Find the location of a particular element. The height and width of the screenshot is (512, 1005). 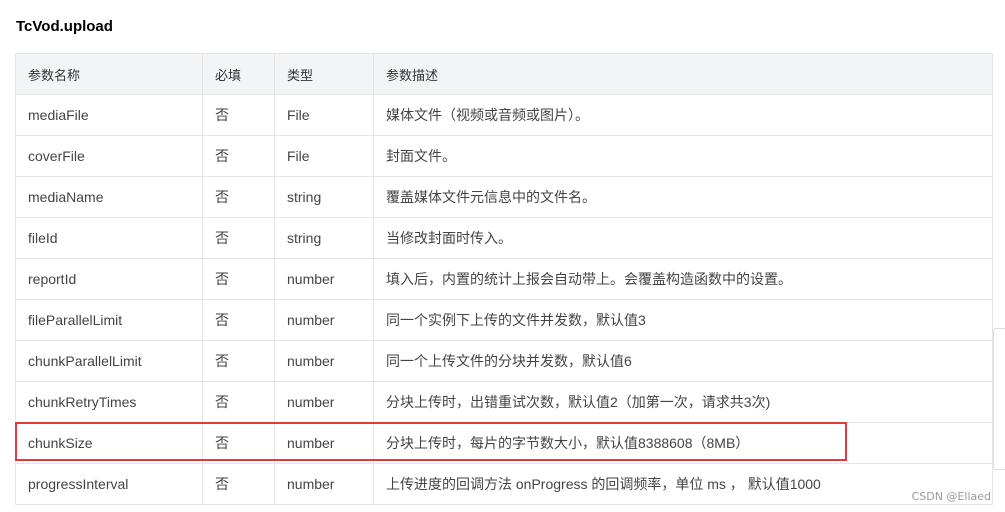

table-row: fileId 否 string 当修改封面时传入。 is located at coordinates (504, 238).